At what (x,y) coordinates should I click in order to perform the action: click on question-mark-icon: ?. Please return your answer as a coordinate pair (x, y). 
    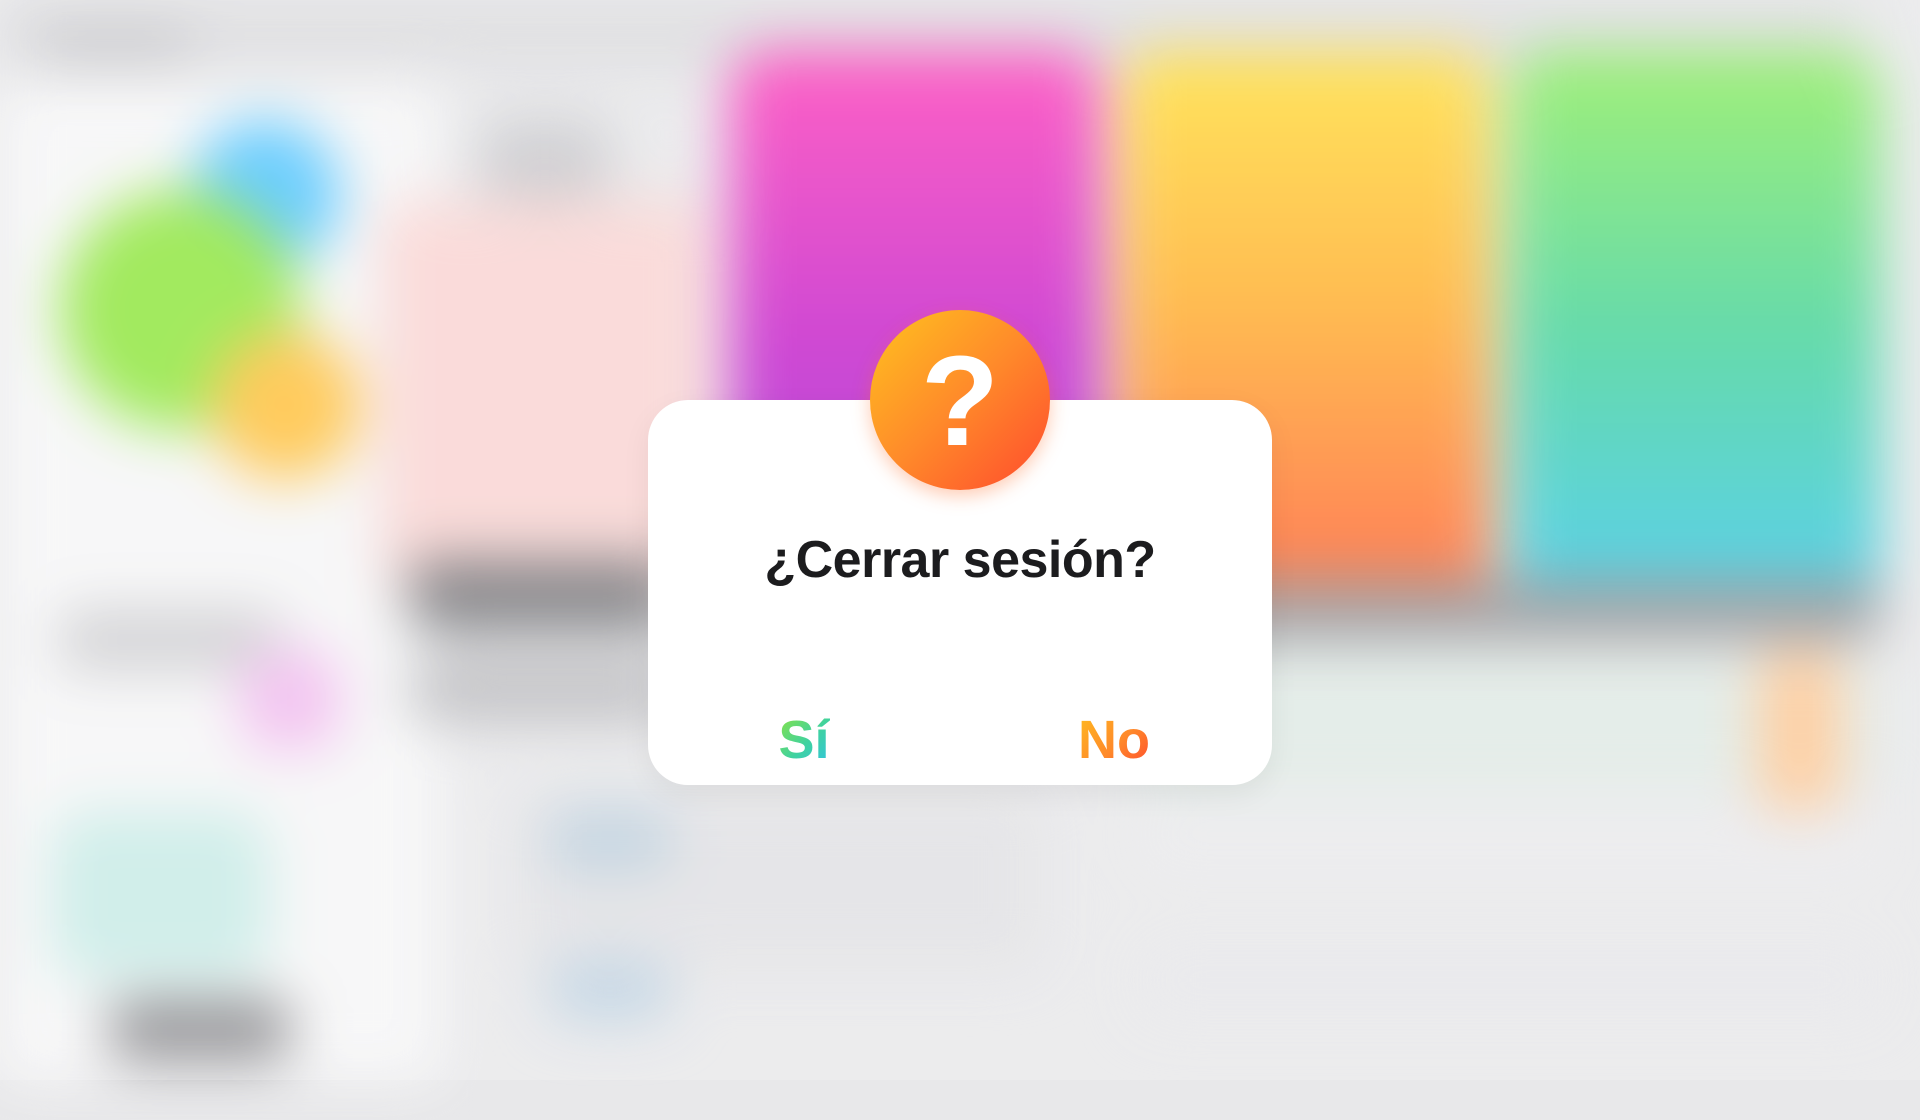
    Looking at the image, I should click on (960, 401).